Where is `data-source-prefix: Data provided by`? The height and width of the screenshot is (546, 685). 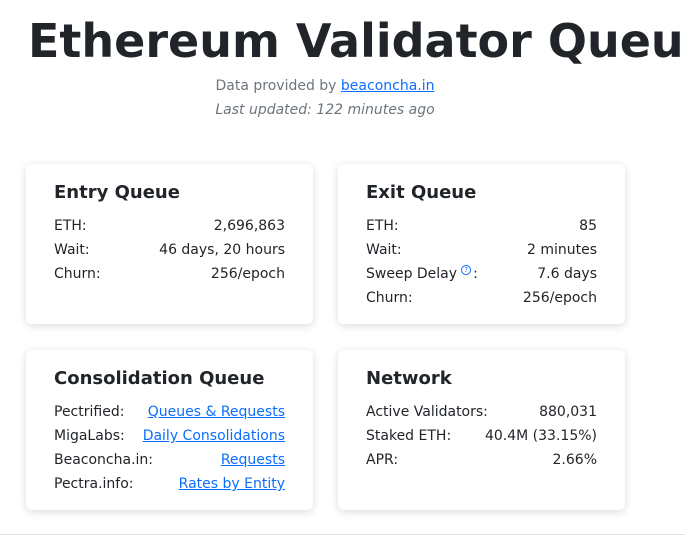 data-source-prefix: Data provided by is located at coordinates (278, 86).